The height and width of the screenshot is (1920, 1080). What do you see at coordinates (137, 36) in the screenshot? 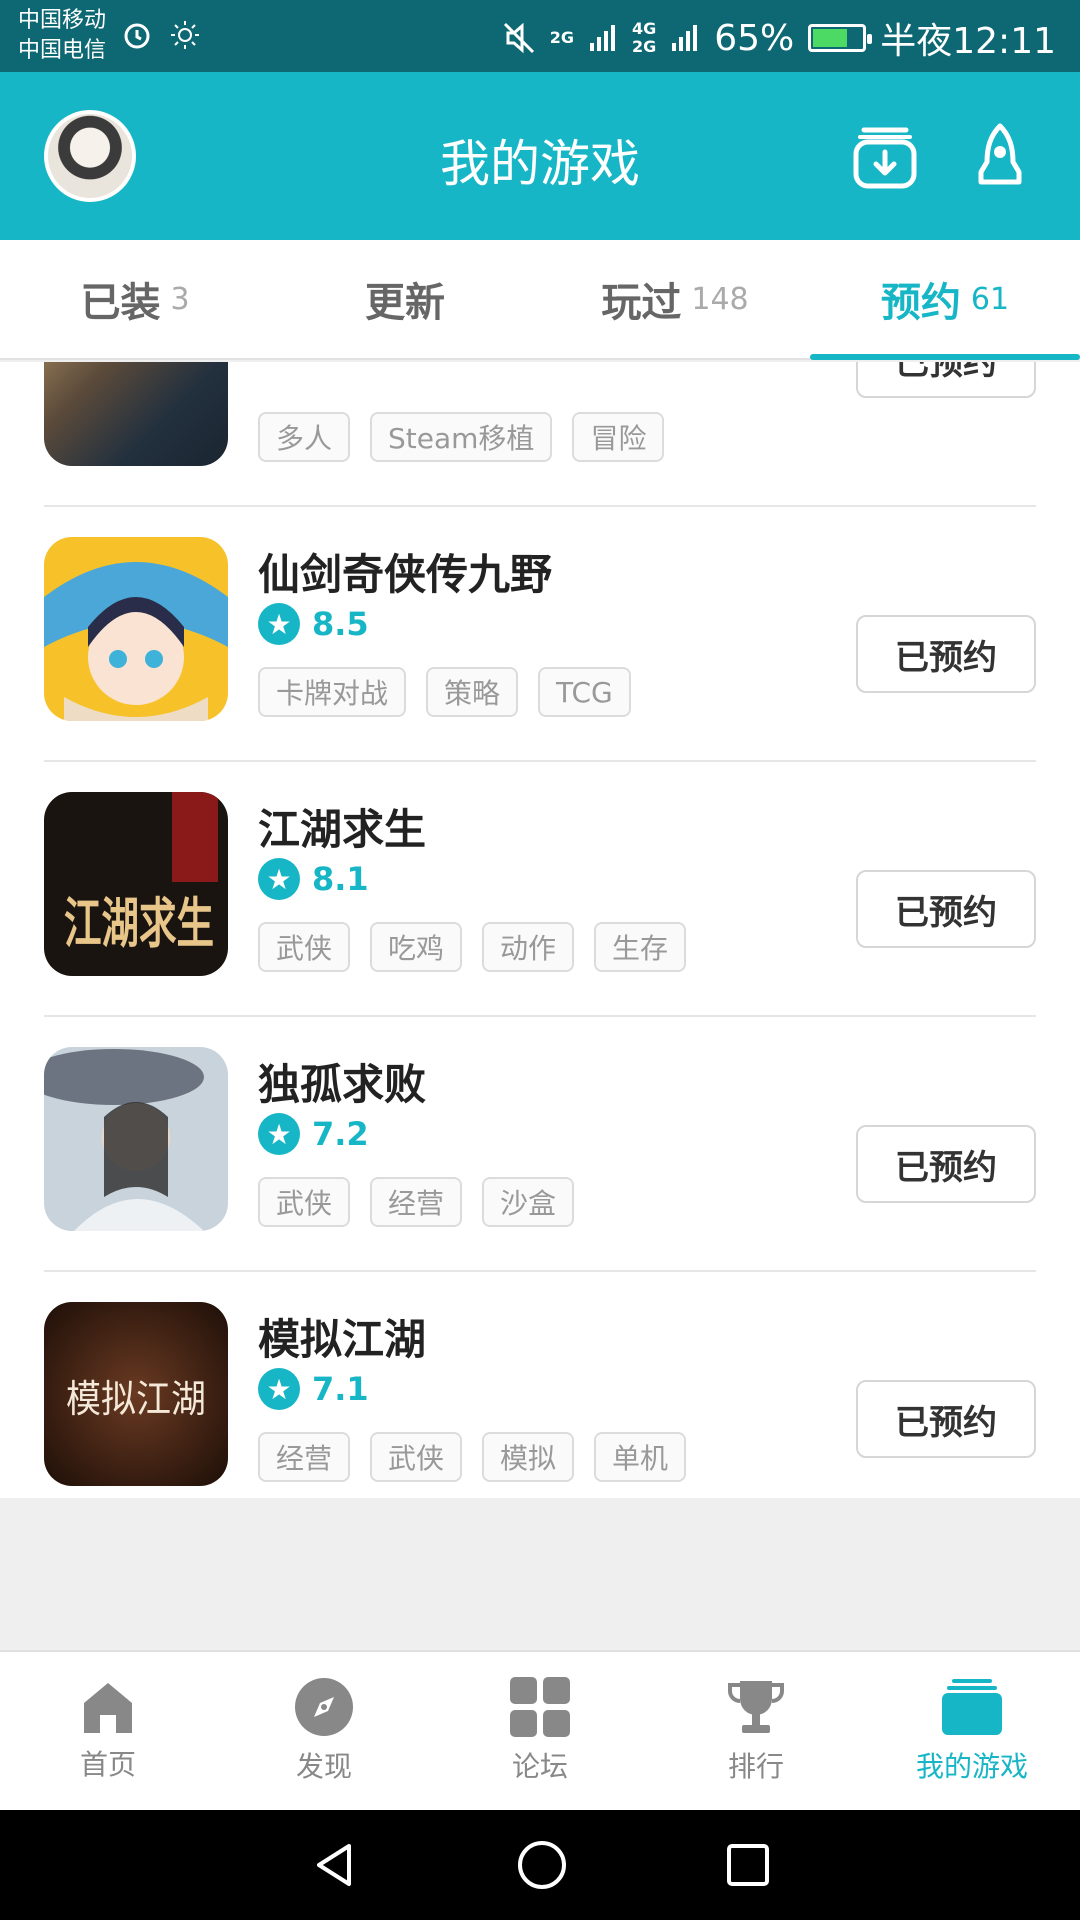
I see `alarm-icon` at bounding box center [137, 36].